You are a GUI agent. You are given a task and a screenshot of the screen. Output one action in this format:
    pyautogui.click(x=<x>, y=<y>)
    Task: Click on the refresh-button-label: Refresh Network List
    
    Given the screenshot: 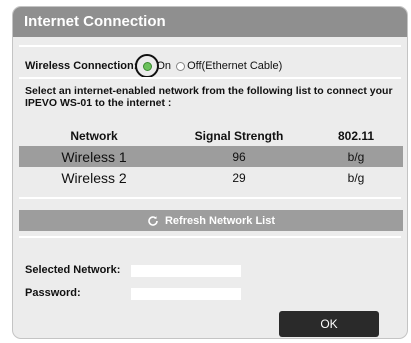 What is the action you would take?
    pyautogui.click(x=220, y=220)
    